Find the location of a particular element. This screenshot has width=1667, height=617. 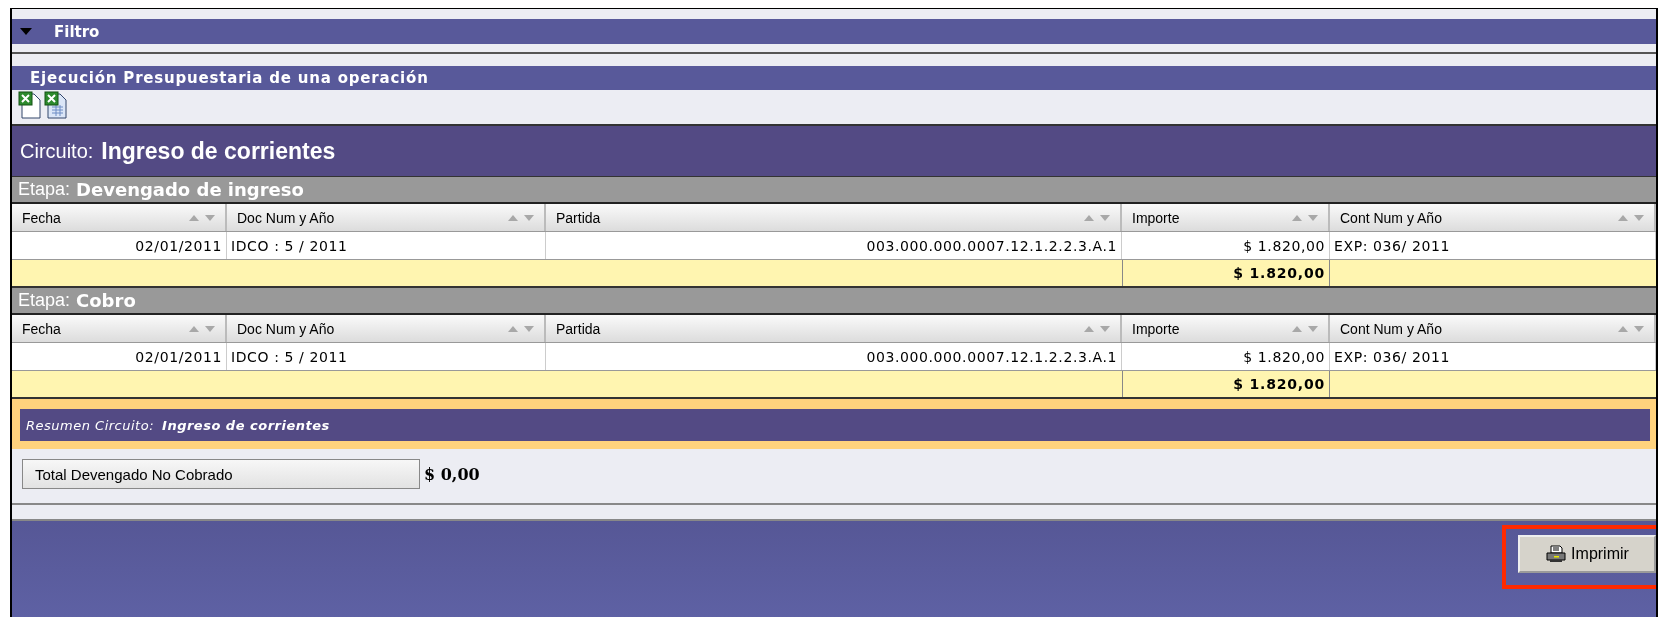

report-title: Ejecución Presupuestaria de una operación is located at coordinates (834, 78).